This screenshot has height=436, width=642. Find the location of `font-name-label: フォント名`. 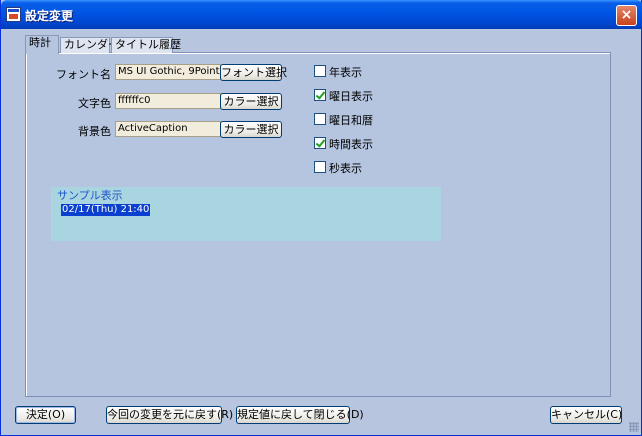

font-name-label: フォント名 is located at coordinates (83, 74).